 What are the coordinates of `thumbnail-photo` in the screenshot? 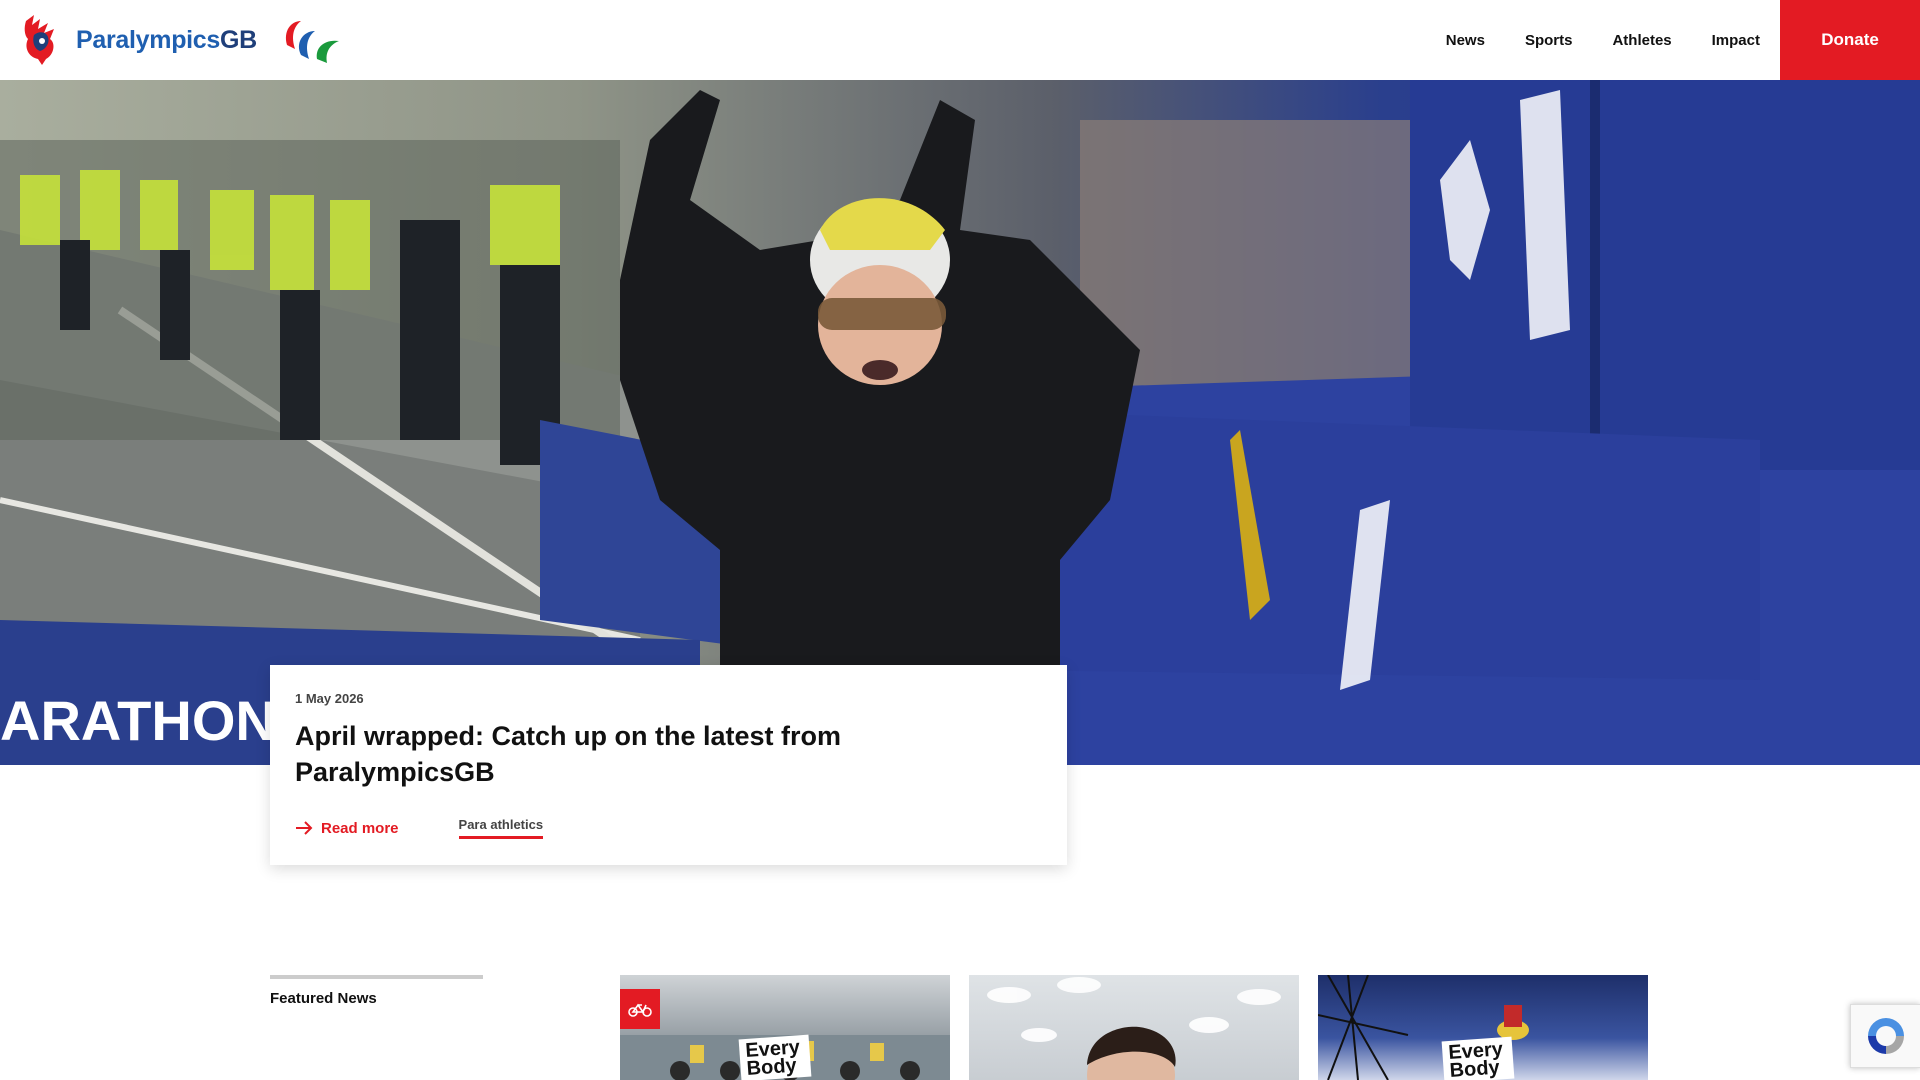 It's located at (1134, 1028).